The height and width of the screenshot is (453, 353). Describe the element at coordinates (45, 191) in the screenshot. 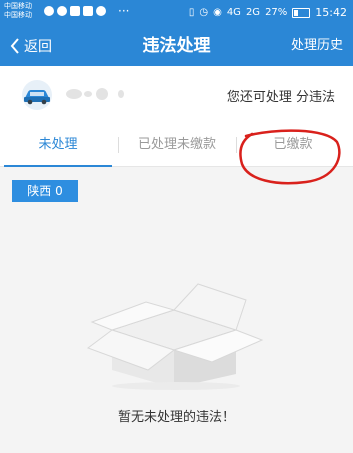

I see `region-badge: 陕西 0` at that location.